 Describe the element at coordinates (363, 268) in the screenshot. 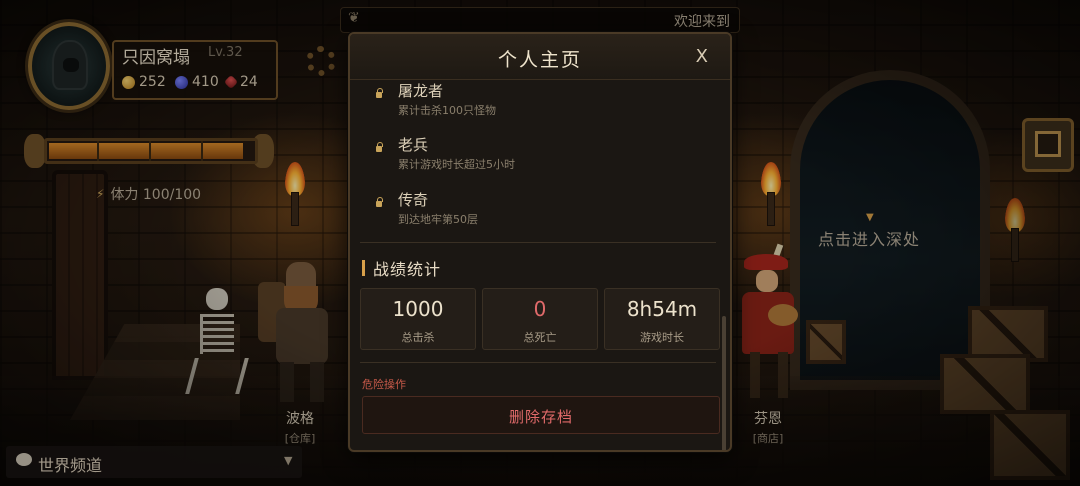

I see `section-accent-bar` at that location.